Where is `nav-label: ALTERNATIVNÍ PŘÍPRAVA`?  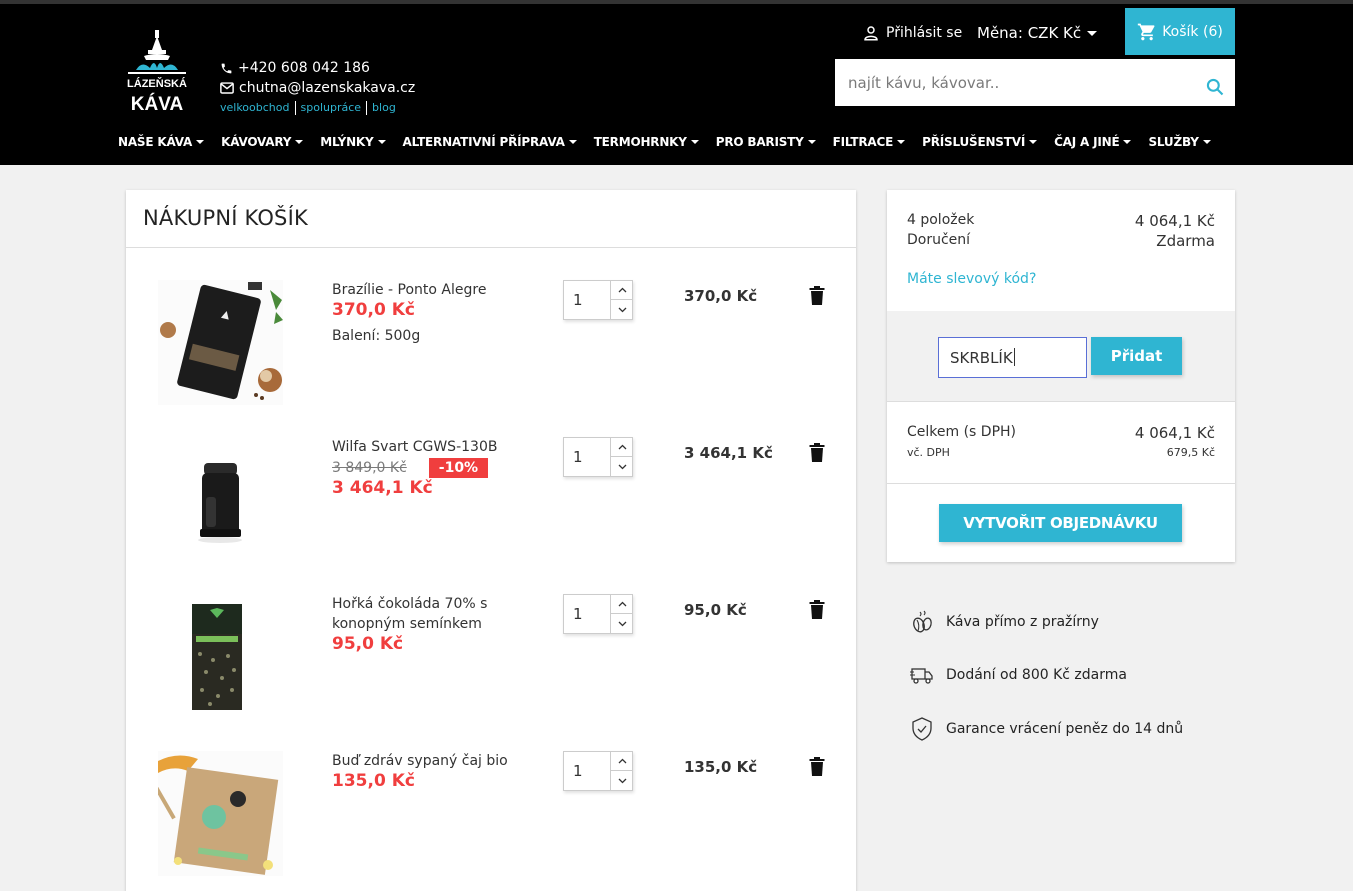
nav-label: ALTERNATIVNÍ PŘÍPRAVA is located at coordinates (483, 142).